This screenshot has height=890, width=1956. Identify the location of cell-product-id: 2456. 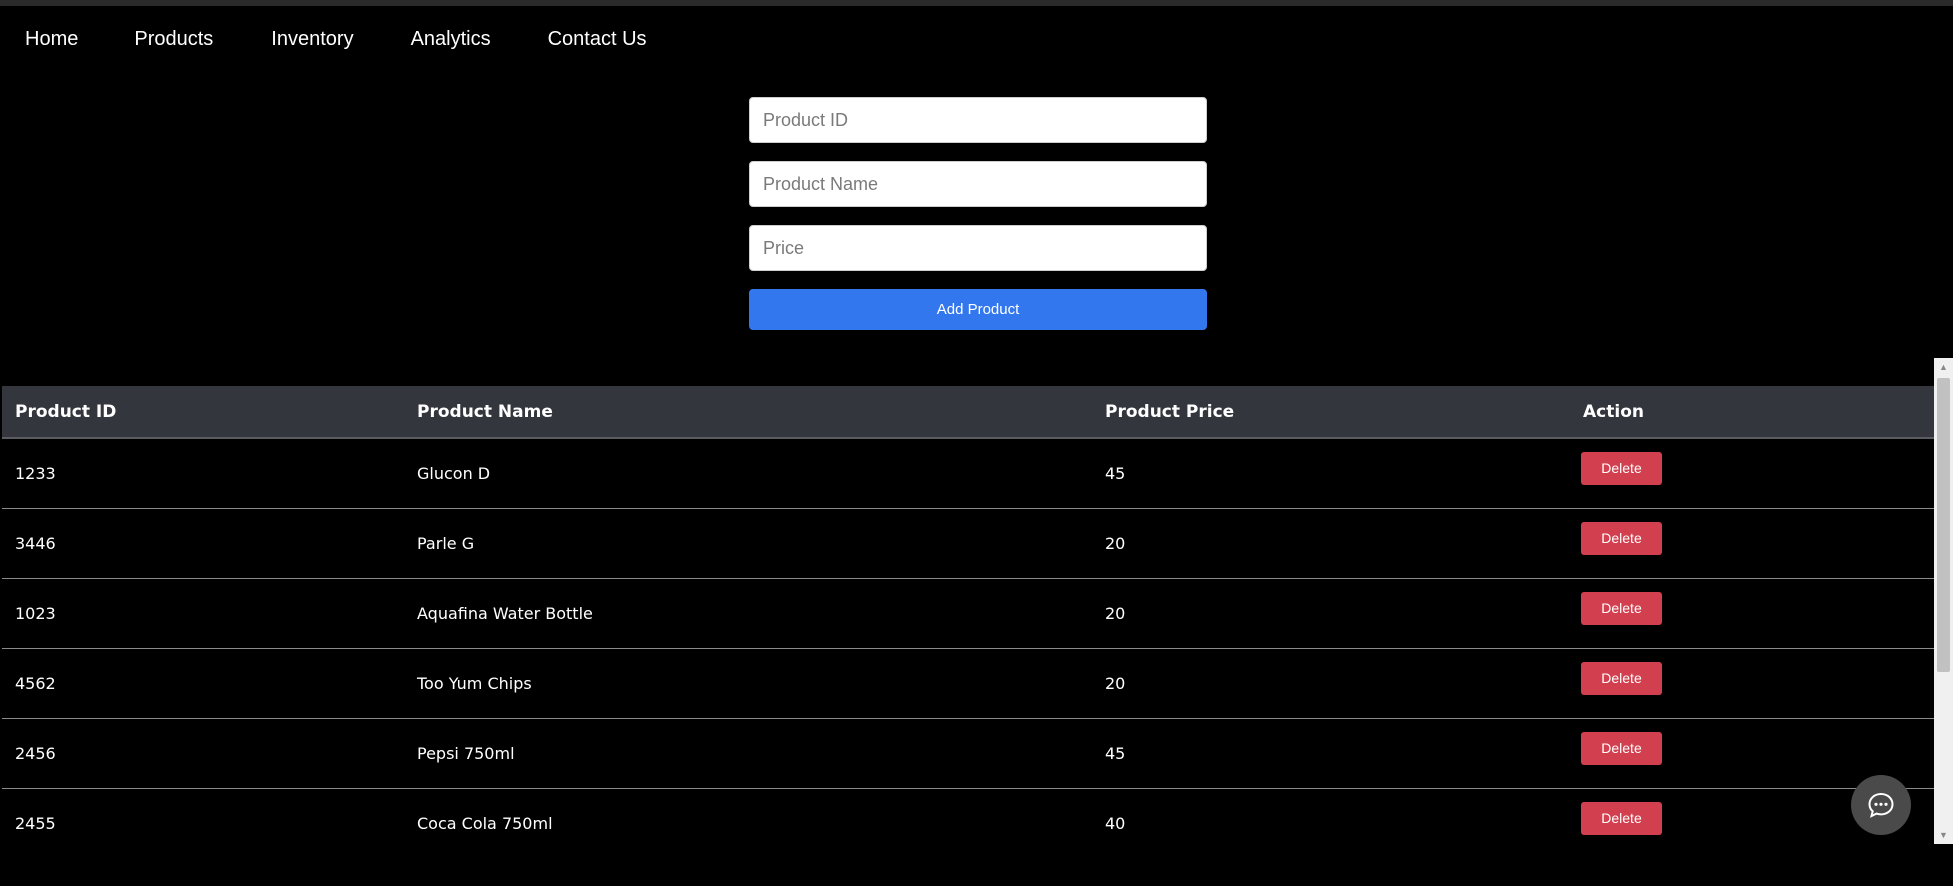
(203, 753).